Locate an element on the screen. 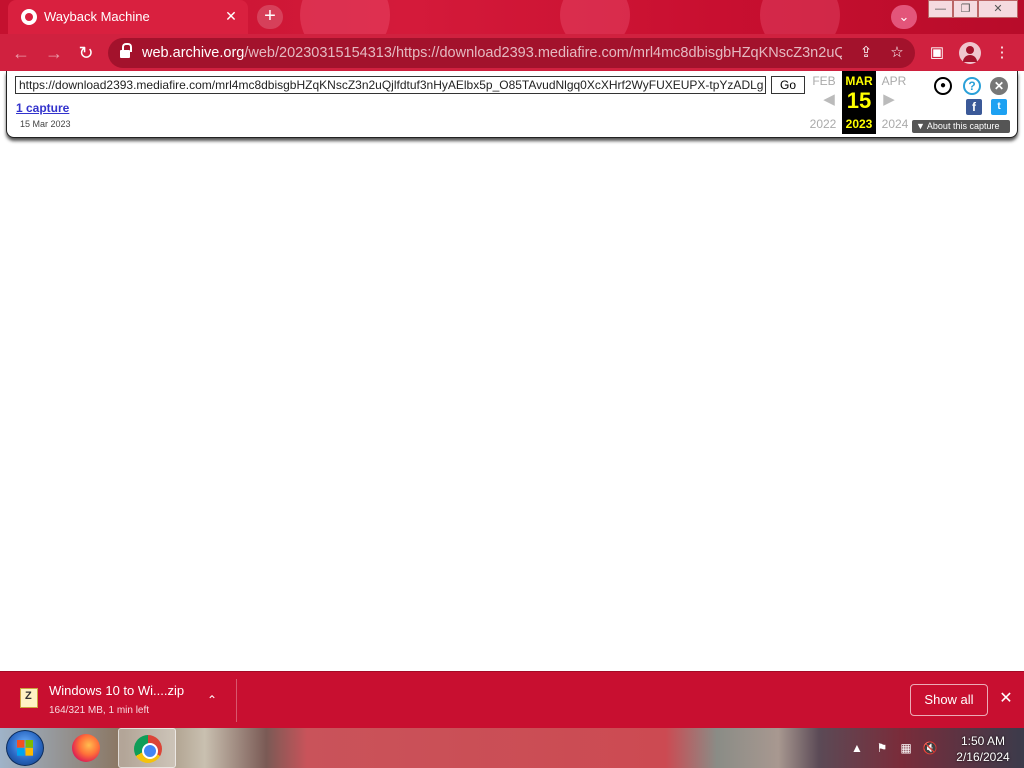 The width and height of the screenshot is (1024, 768). facebook-icon: f is located at coordinates (974, 107).